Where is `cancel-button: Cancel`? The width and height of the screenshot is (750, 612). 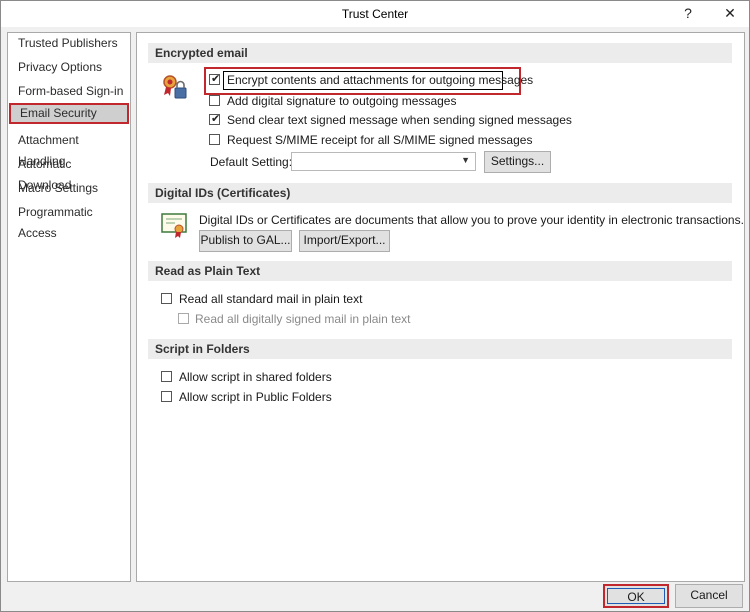 cancel-button: Cancel is located at coordinates (709, 596).